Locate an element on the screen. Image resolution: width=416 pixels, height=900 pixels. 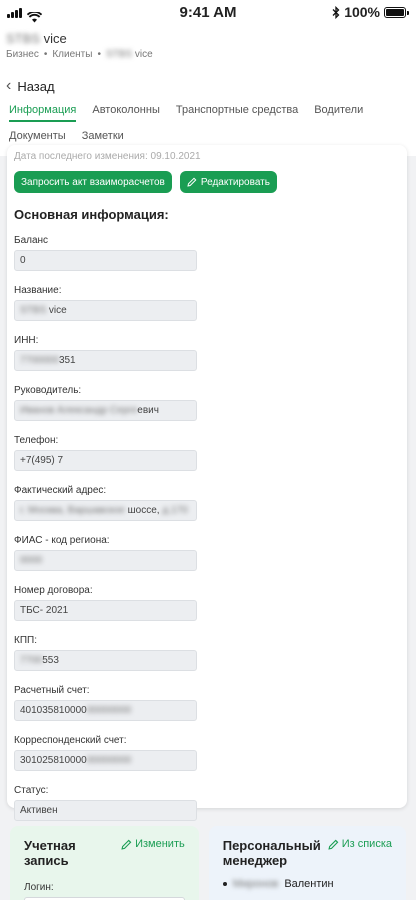
field-status: Статус: Активен is located at coordinates (207, 803).